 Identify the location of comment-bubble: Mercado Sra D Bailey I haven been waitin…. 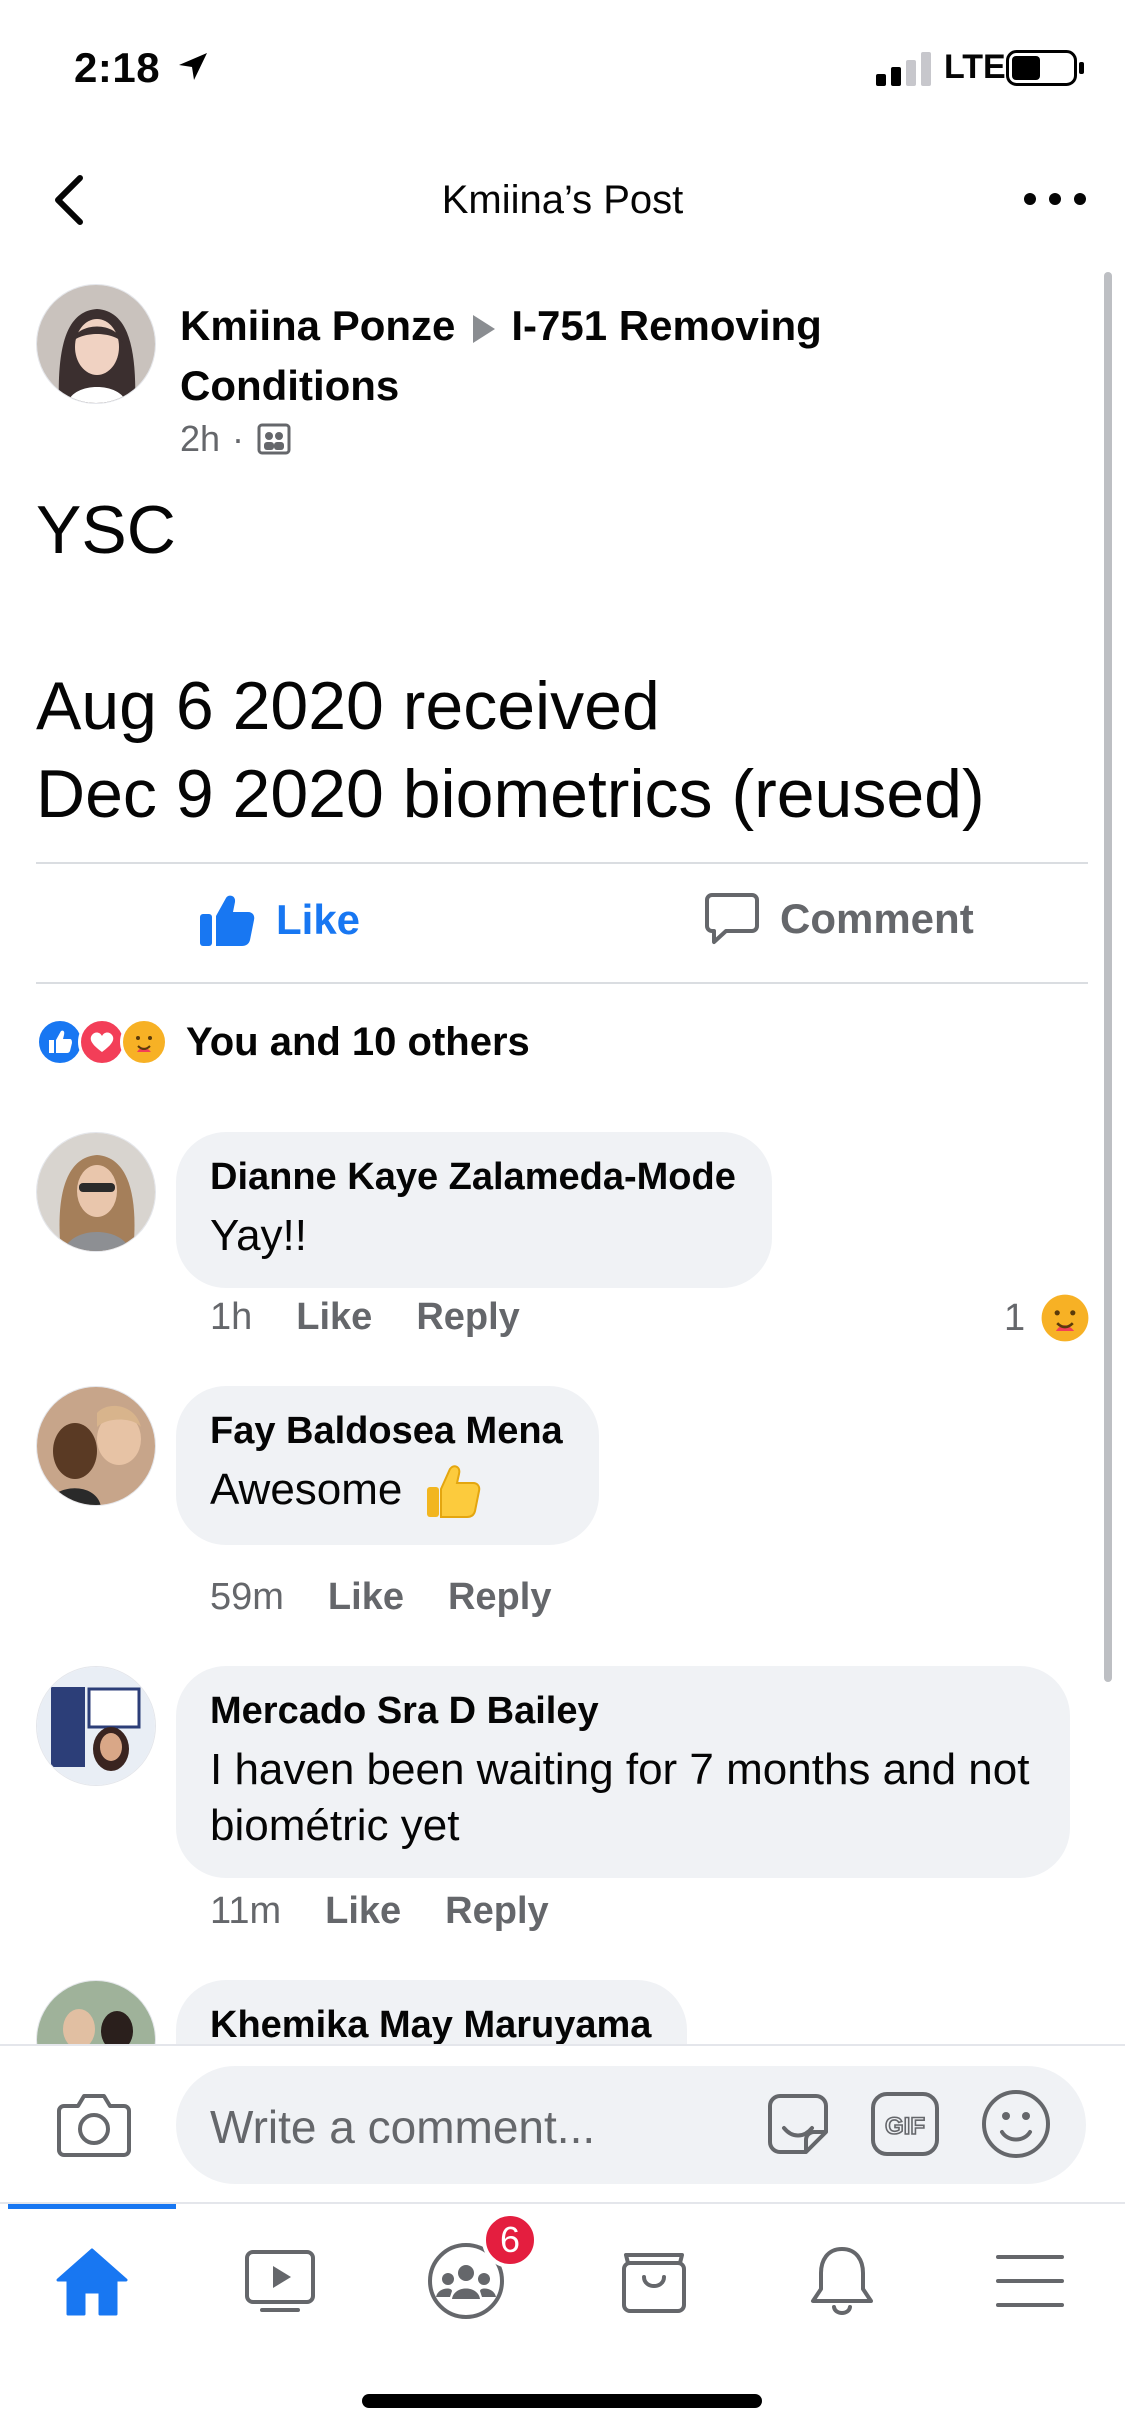
(623, 1772).